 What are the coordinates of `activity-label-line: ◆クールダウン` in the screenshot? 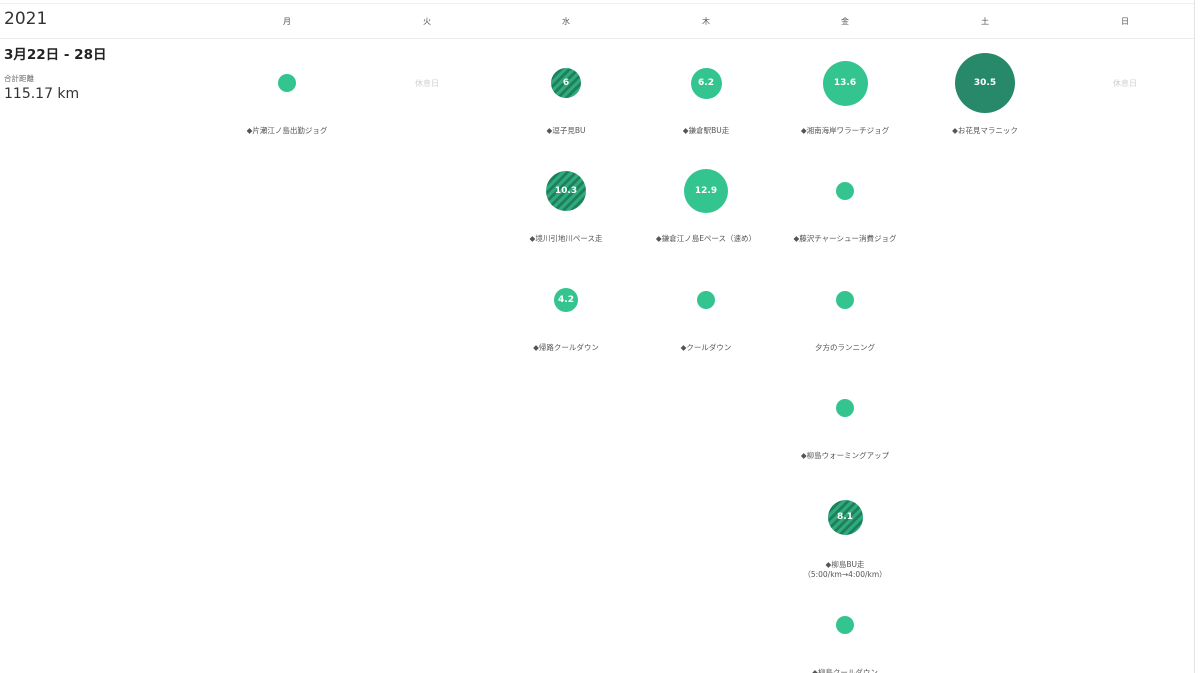 It's located at (706, 347).